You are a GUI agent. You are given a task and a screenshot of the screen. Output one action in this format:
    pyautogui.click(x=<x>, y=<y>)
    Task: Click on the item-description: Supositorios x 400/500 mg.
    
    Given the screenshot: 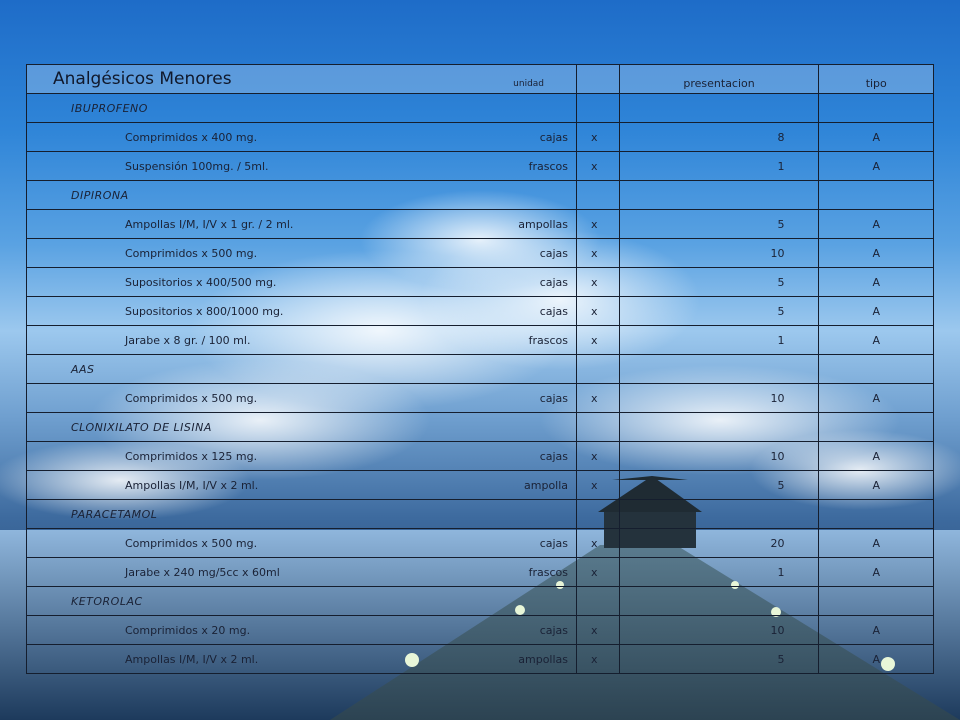 What is the action you would take?
    pyautogui.click(x=201, y=282)
    